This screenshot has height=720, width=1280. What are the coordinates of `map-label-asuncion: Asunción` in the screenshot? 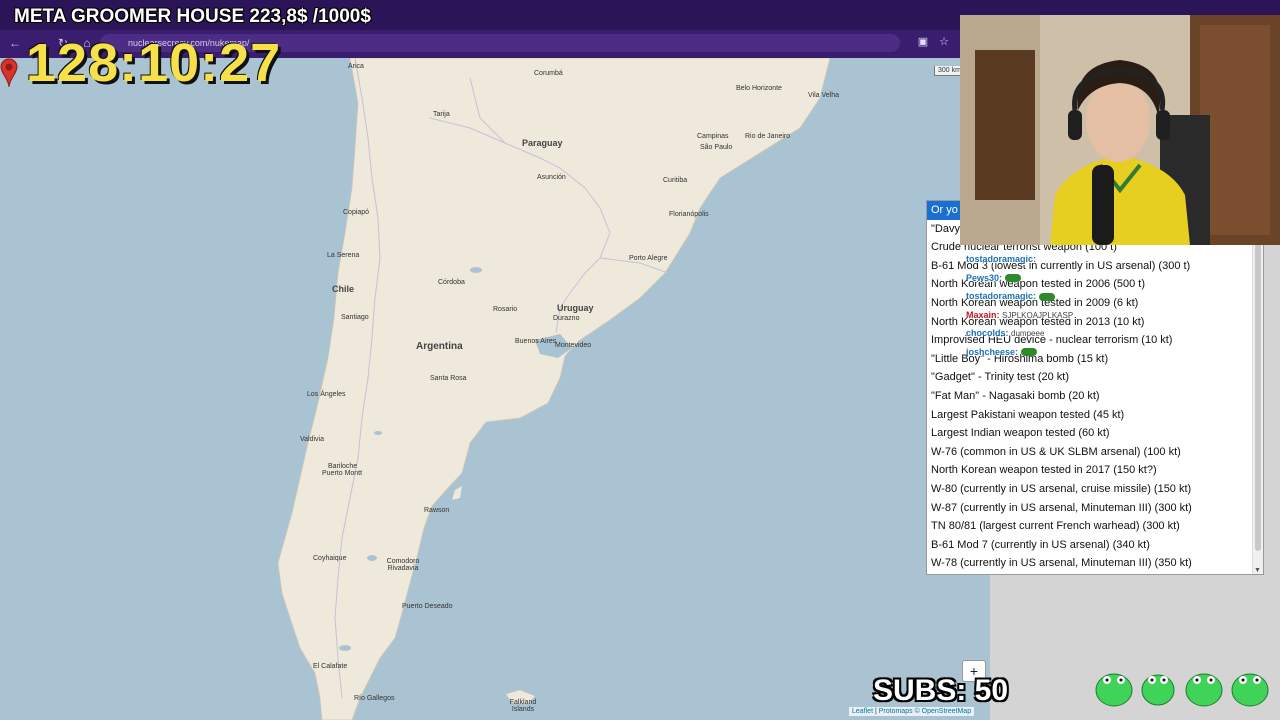 It's located at (551, 177).